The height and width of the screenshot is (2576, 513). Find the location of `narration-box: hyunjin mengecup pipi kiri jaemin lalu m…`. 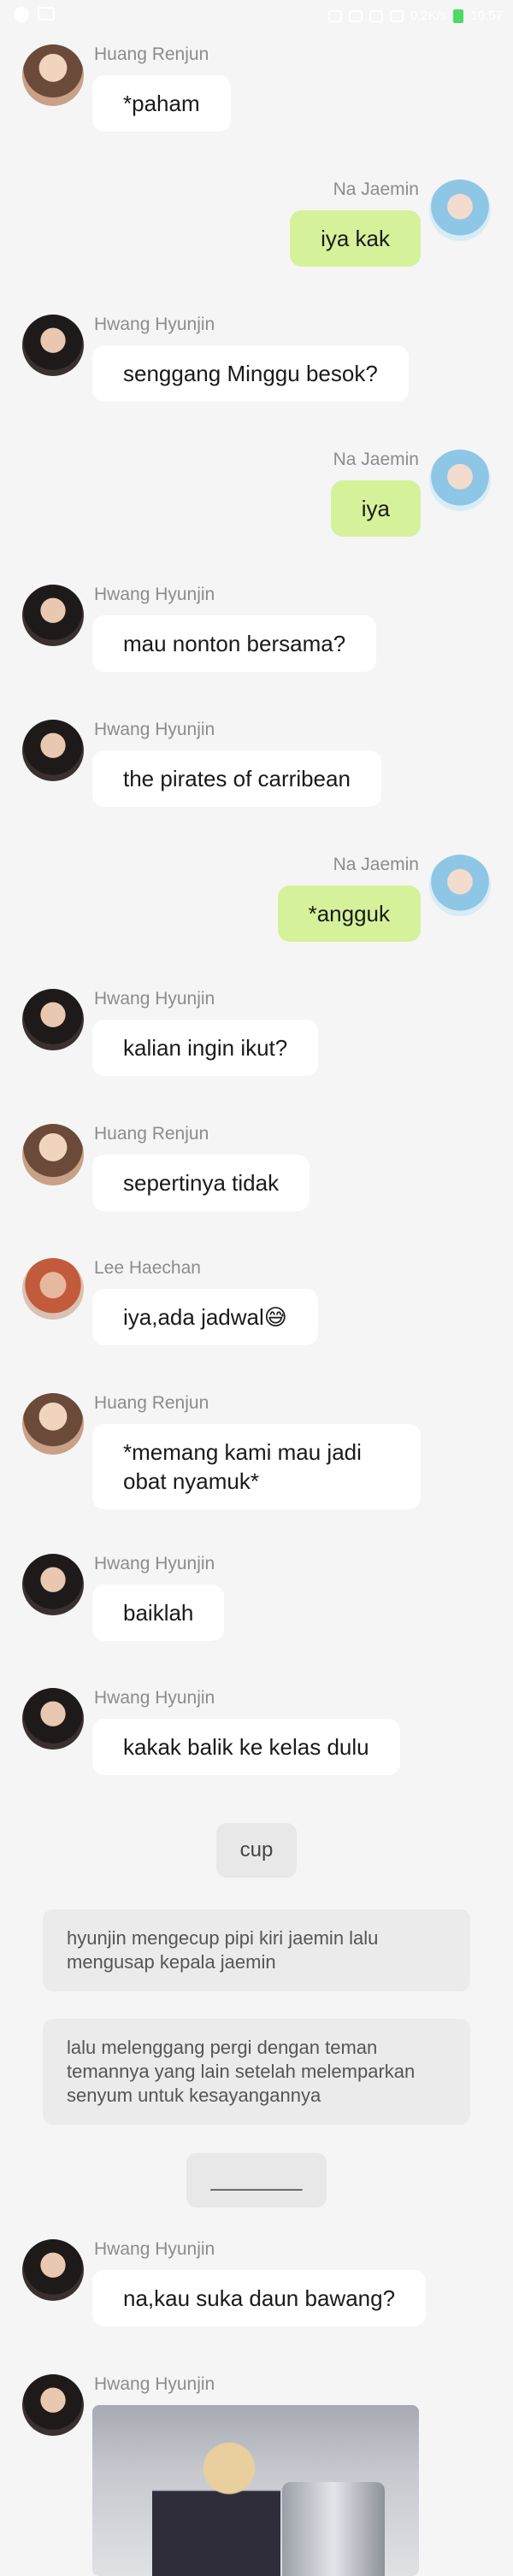

narration-box: hyunjin mengecup pipi kiri jaemin lalu m… is located at coordinates (256, 1950).